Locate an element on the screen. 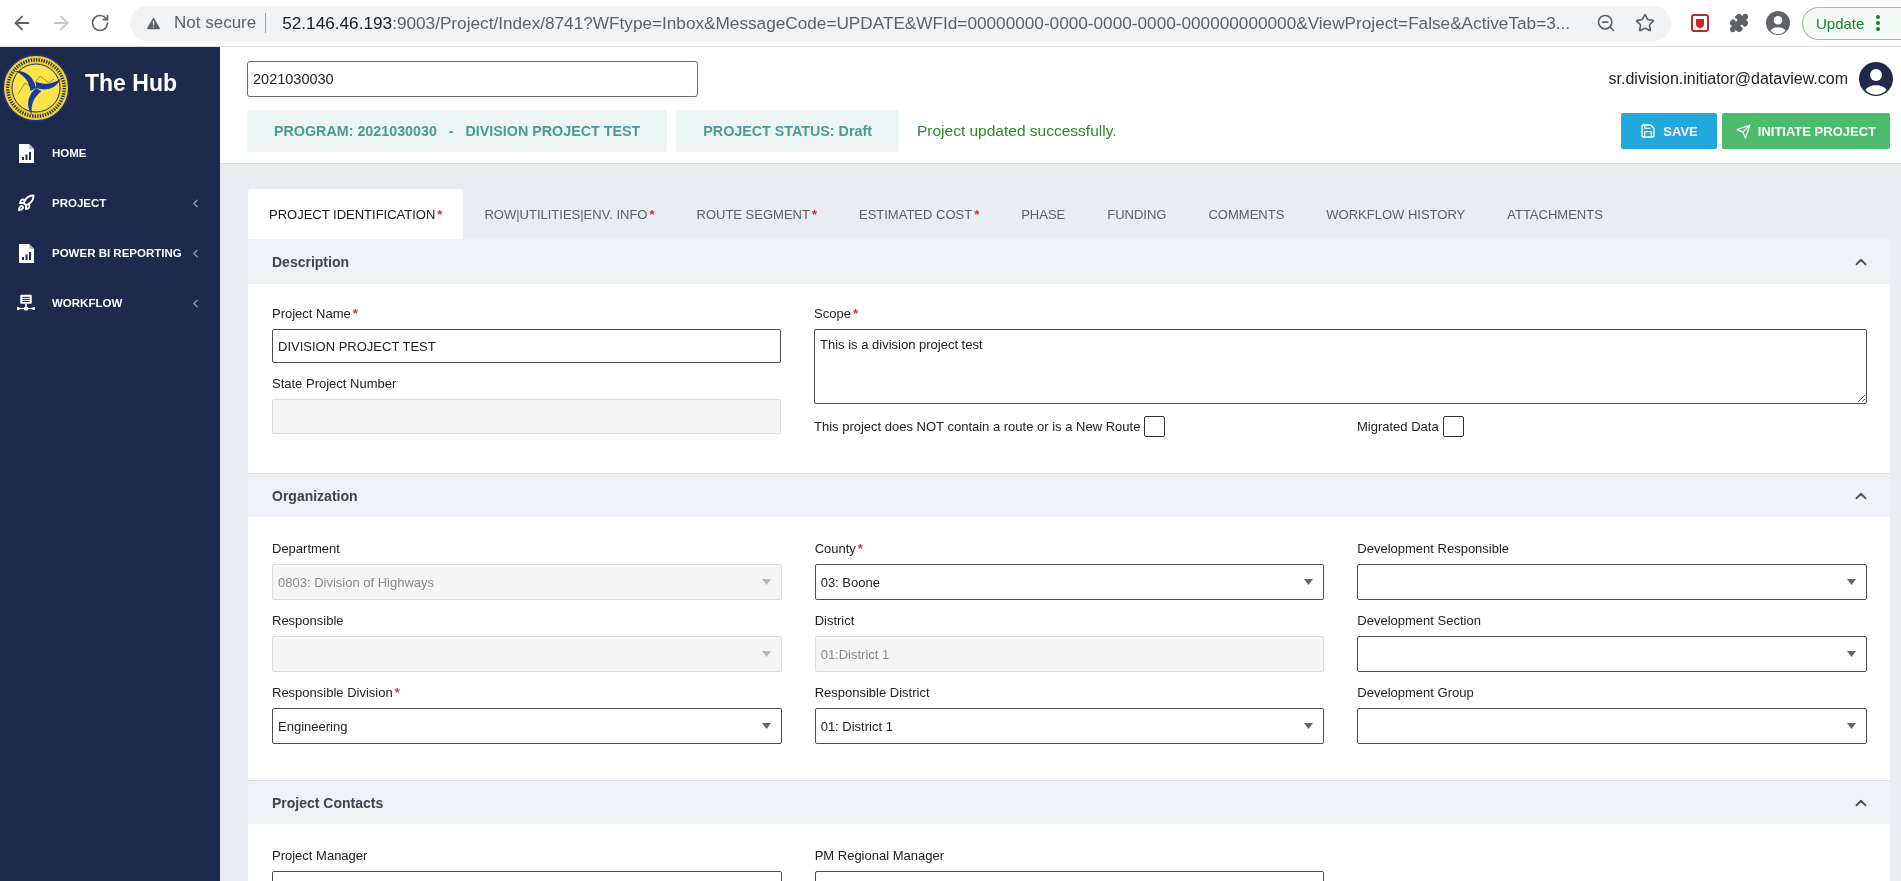 The width and height of the screenshot is (1901, 881). nav-item: POWER BI REPORTING is located at coordinates (110, 253).